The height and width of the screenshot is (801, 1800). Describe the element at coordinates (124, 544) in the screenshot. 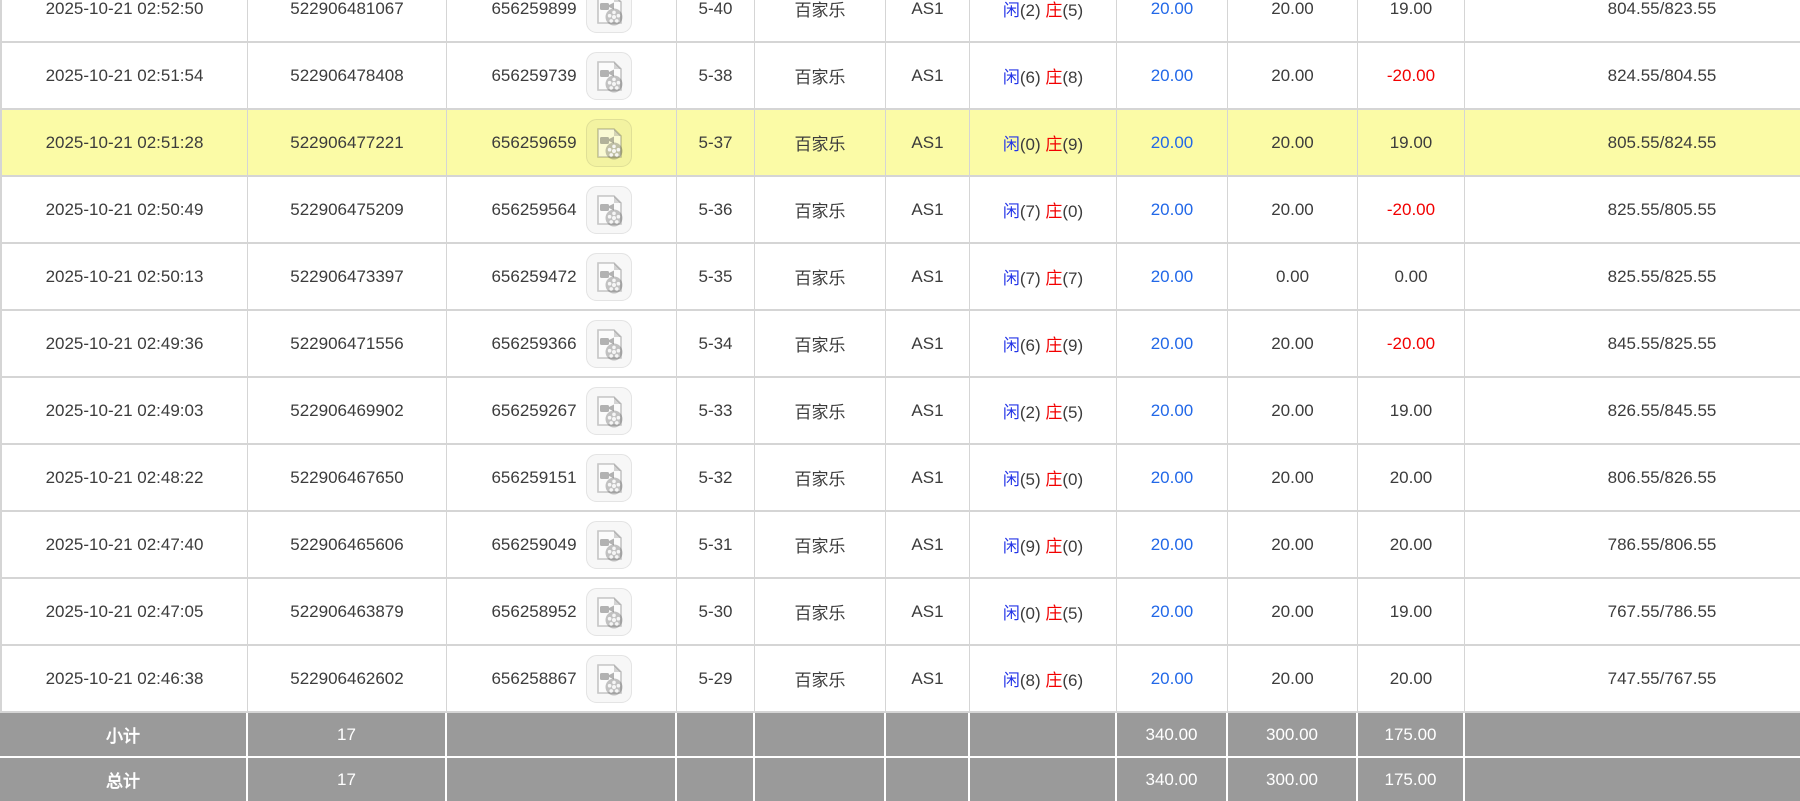

I see `time-text: 2025-10-21 02:47:40` at that location.